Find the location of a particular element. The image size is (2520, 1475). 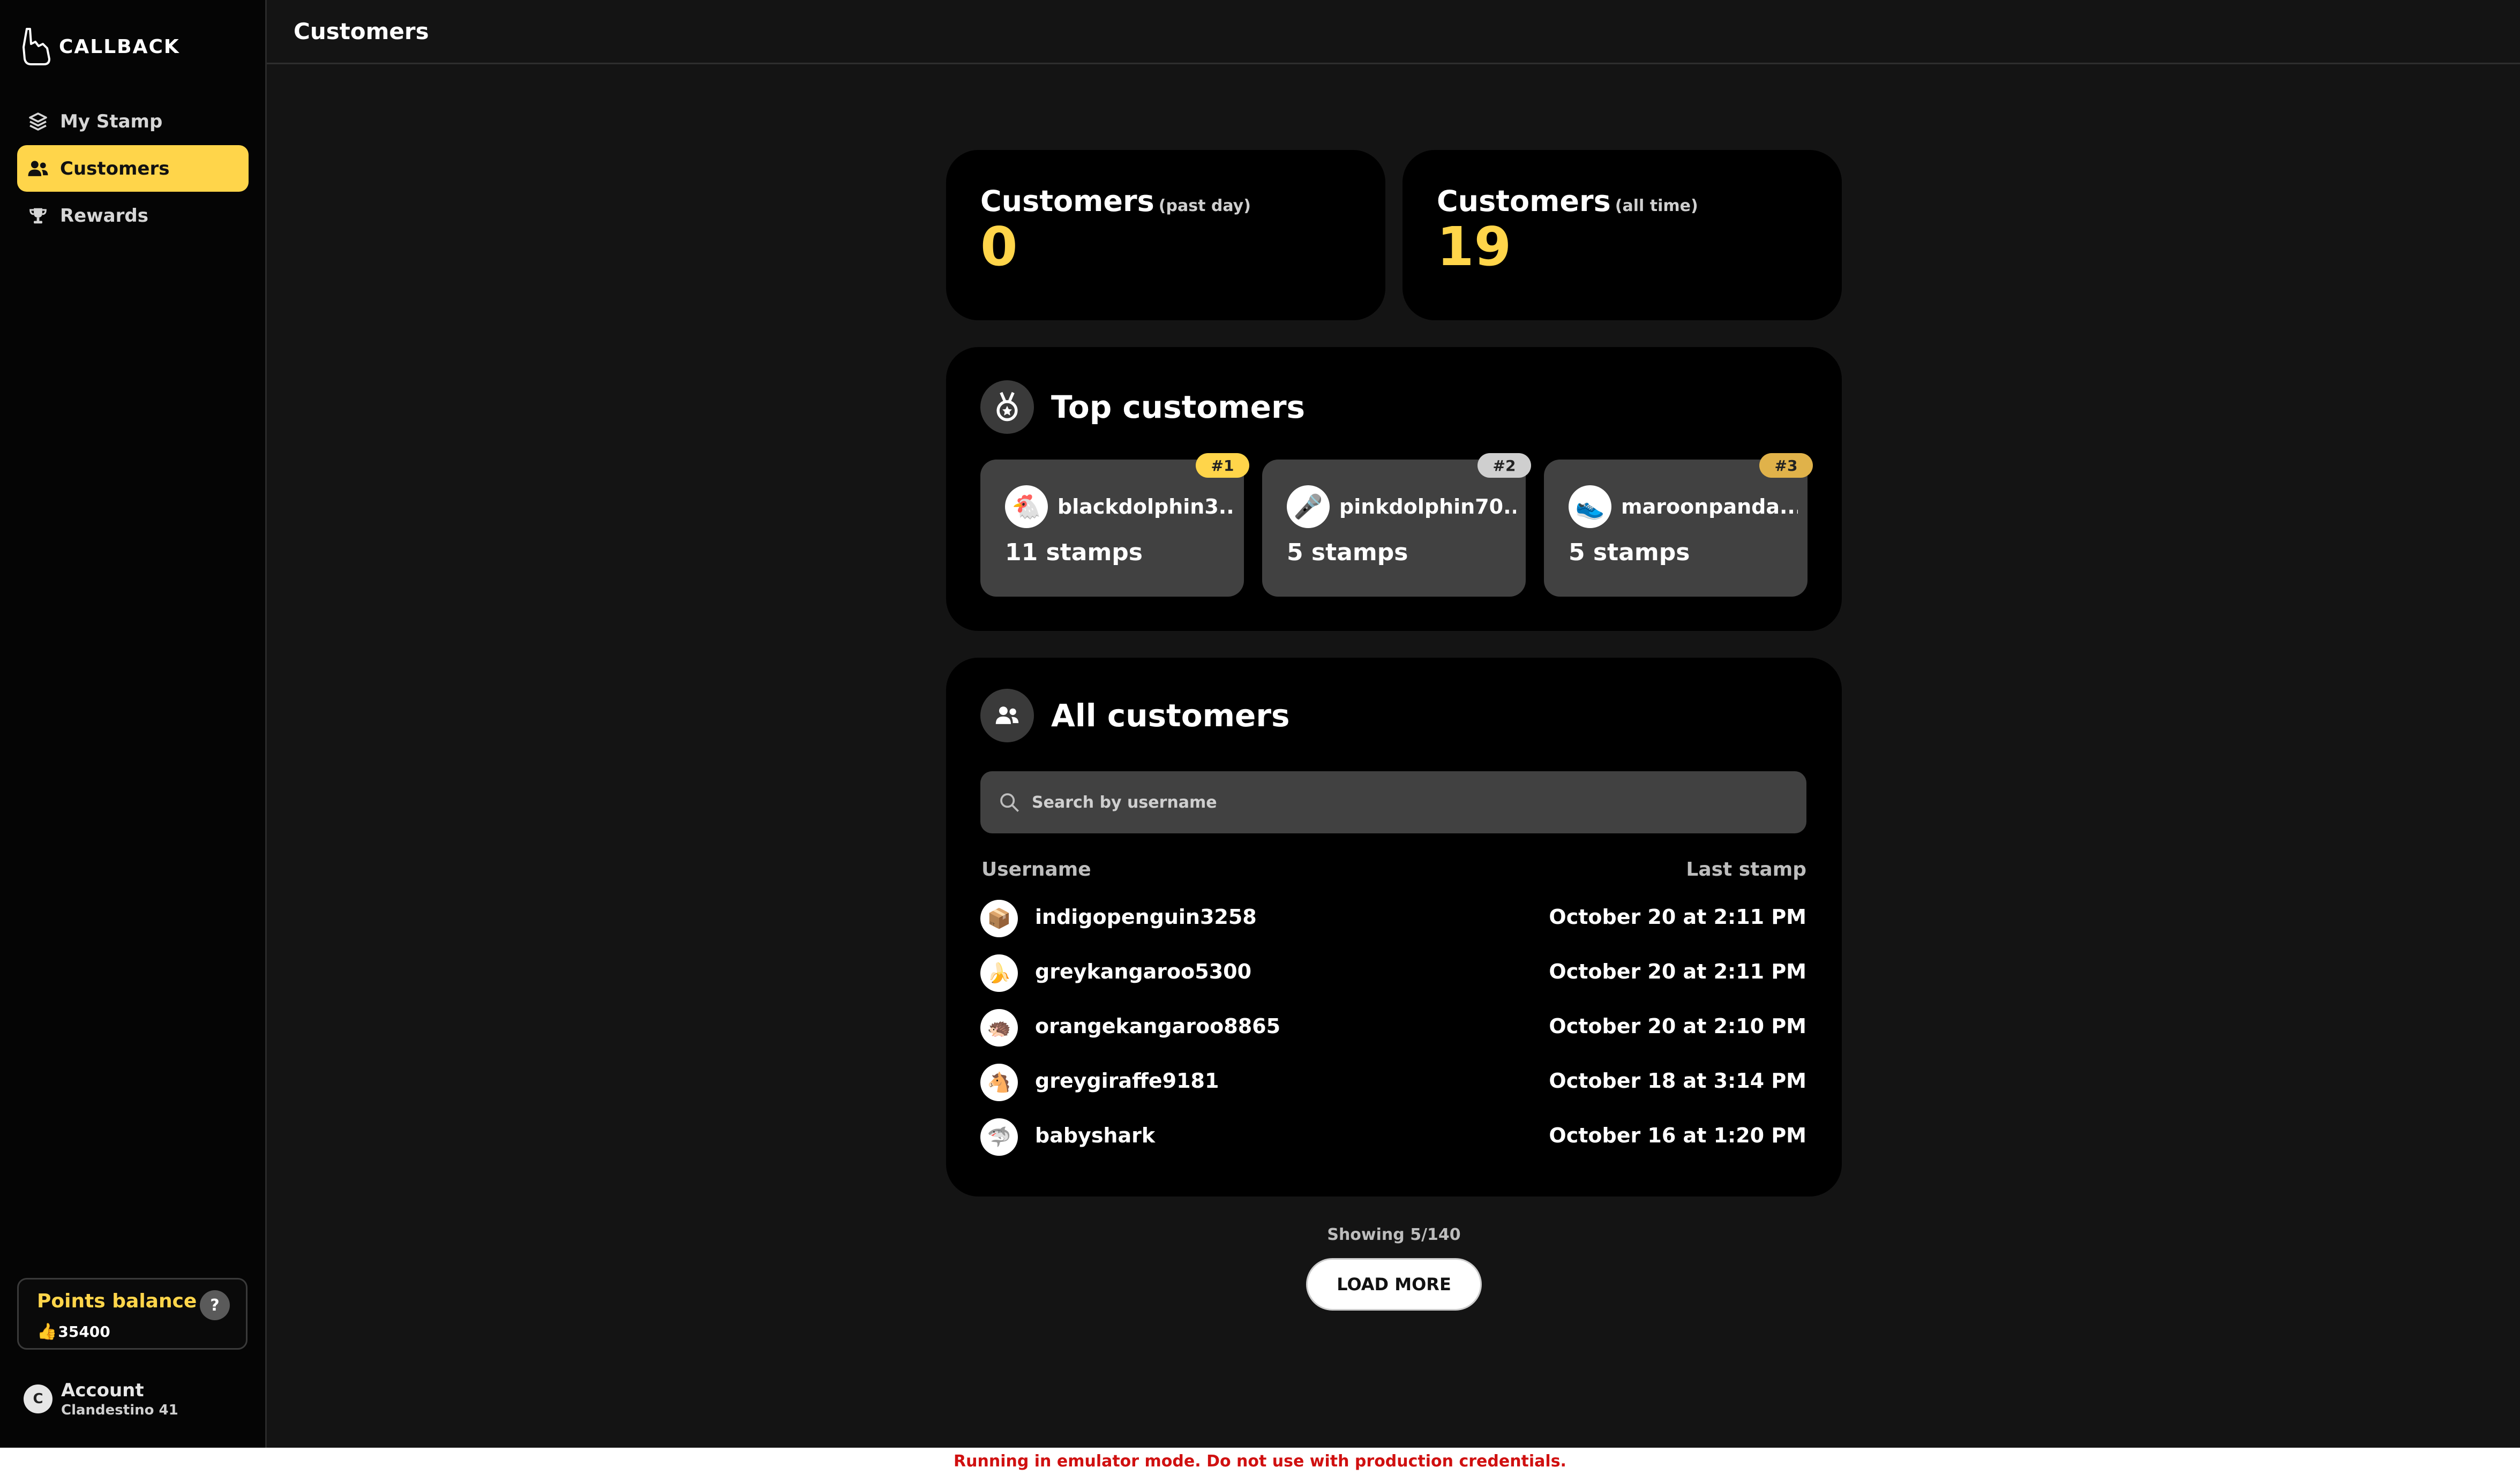

points-balance-title: Points balance is located at coordinates (117, 1301).